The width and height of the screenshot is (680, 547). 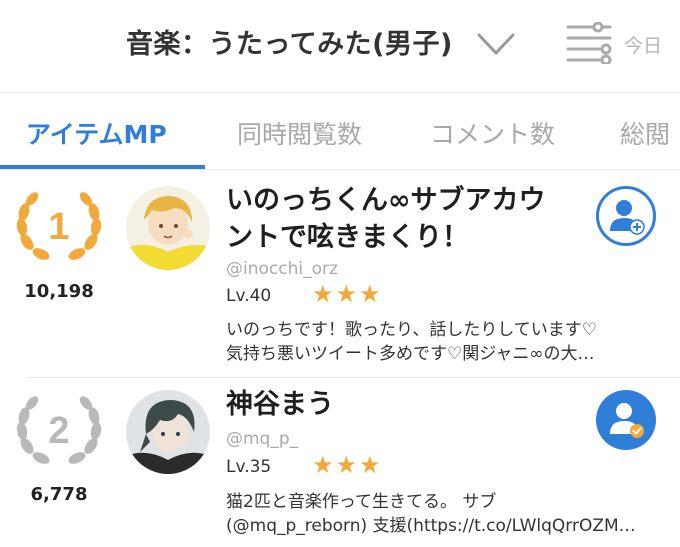 I want to click on bio-line-1: いのっちです！歌ったり、話したりしています♡, so click(x=412, y=330).